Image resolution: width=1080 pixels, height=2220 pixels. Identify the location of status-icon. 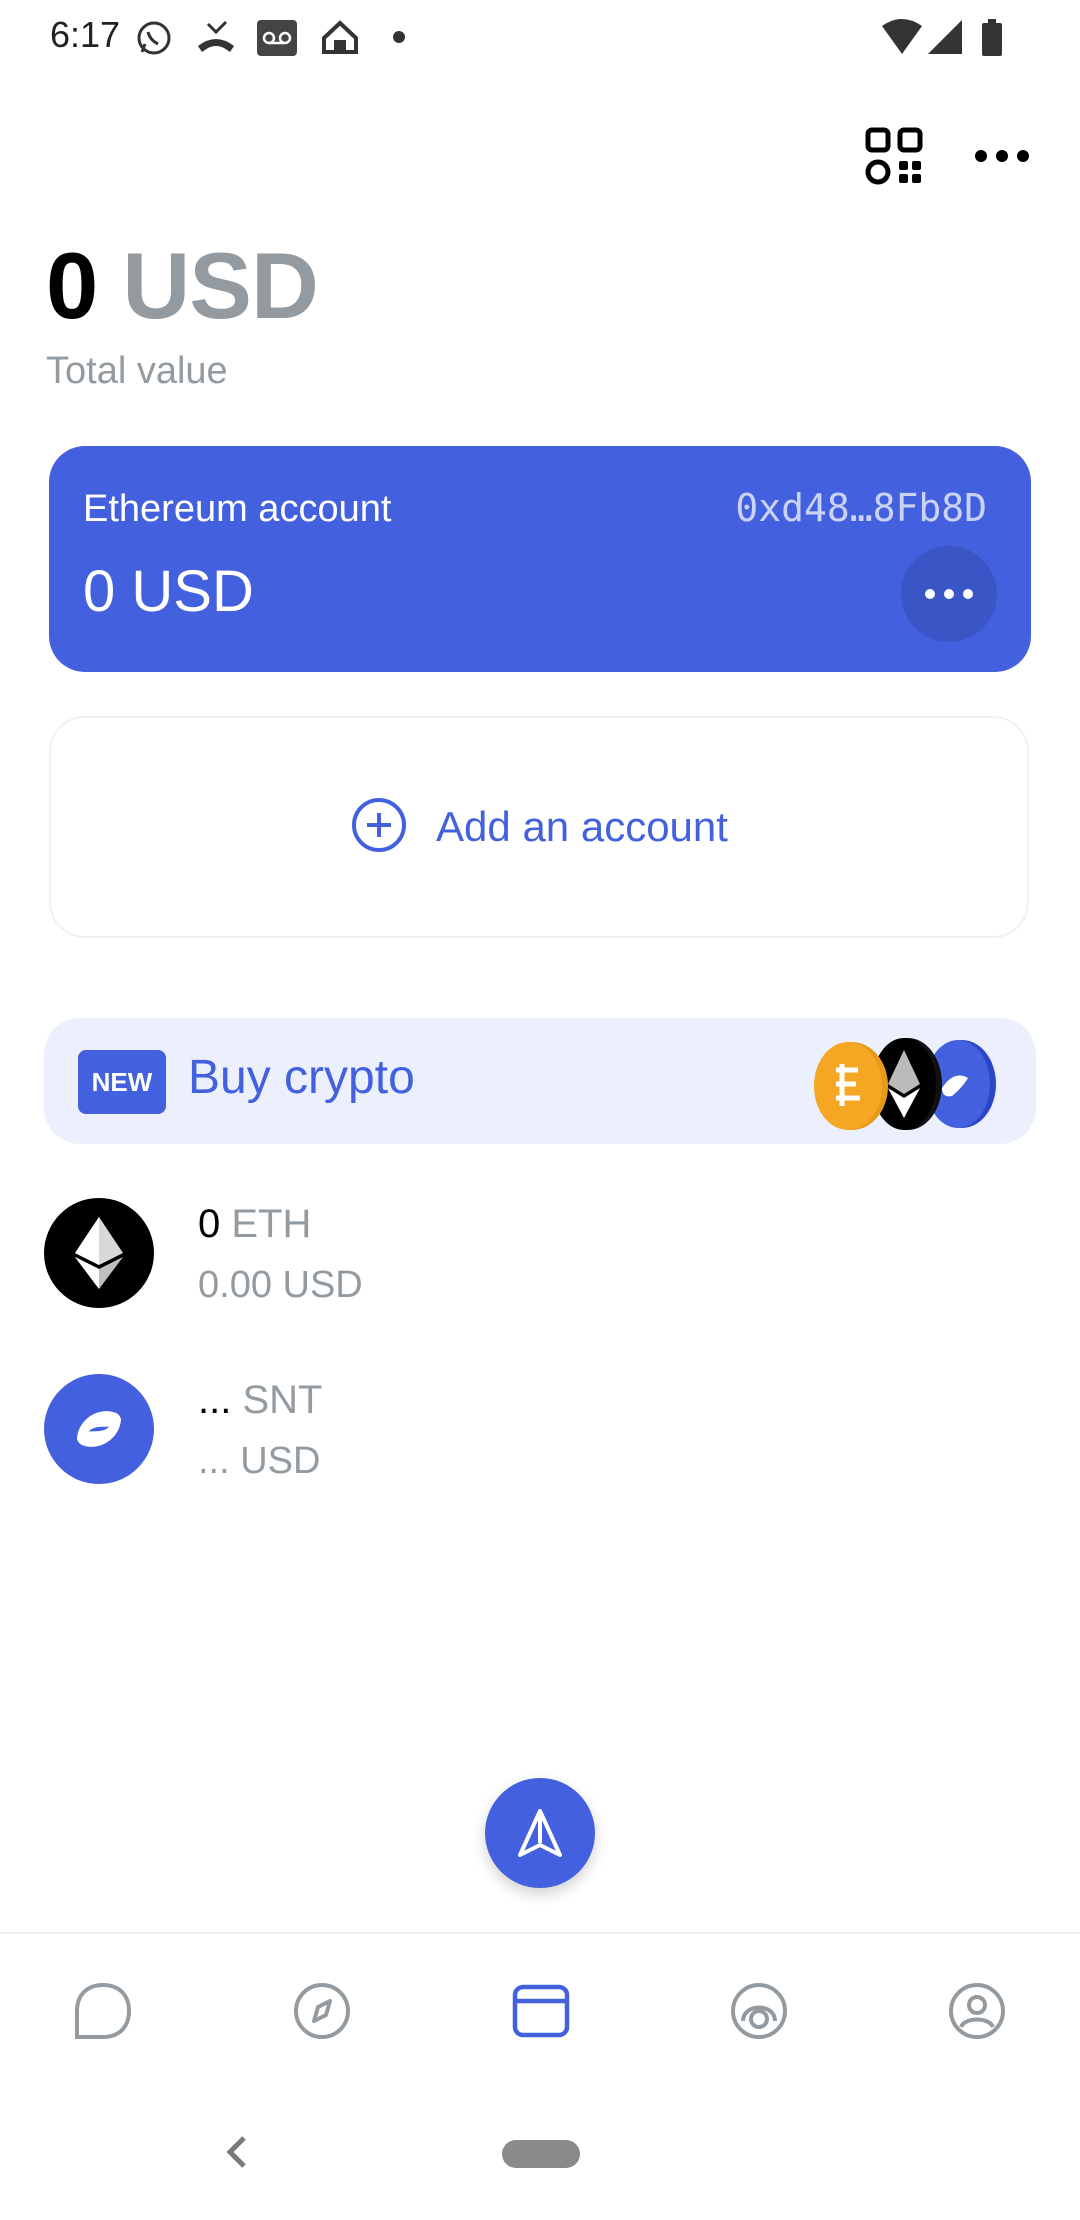
(759, 2011).